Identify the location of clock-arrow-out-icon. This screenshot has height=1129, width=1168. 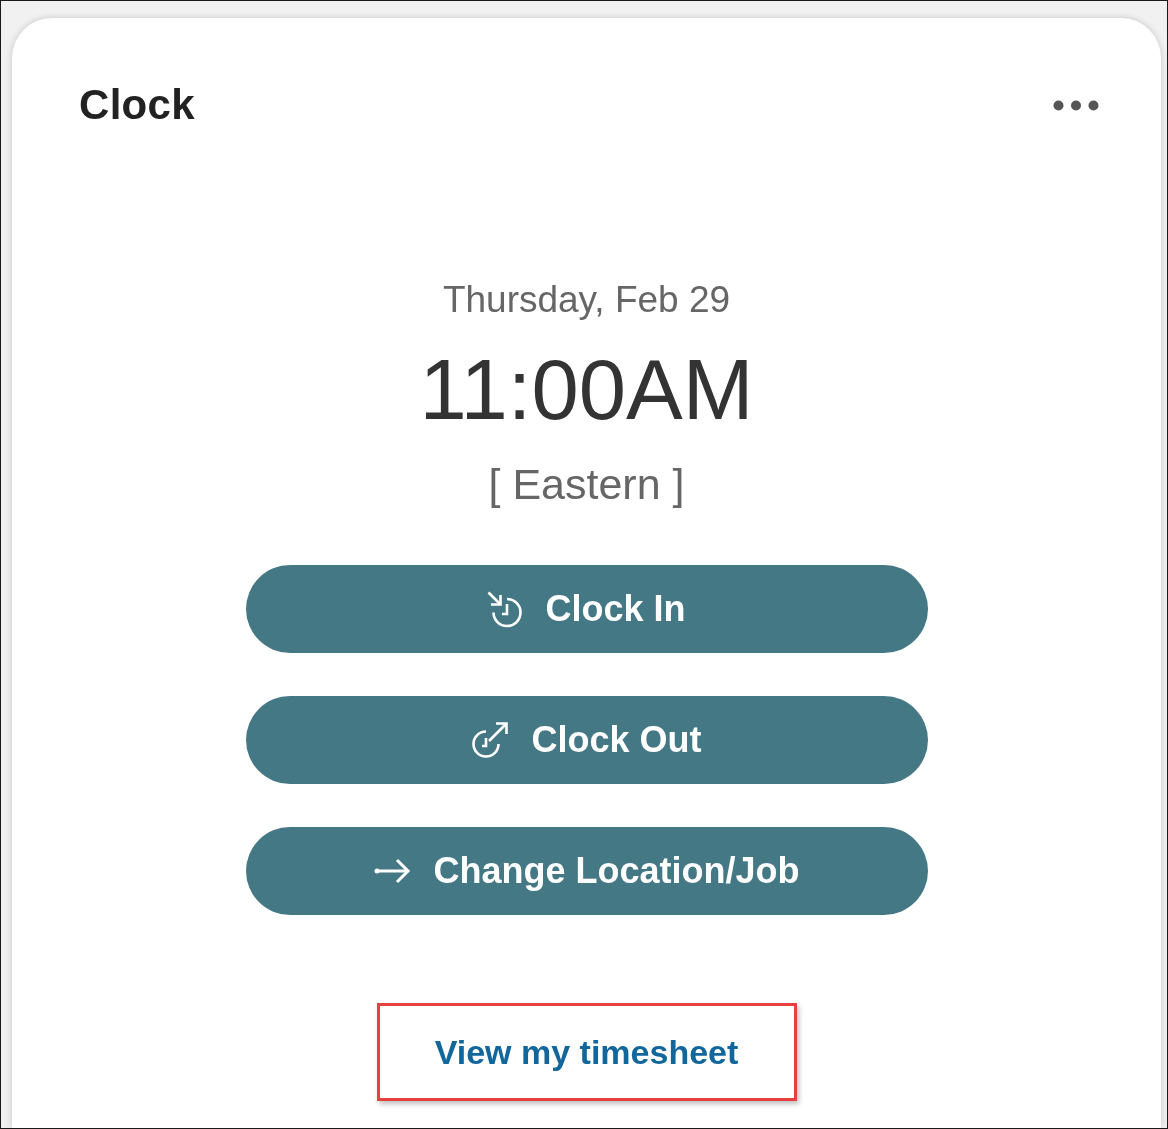
(490, 740).